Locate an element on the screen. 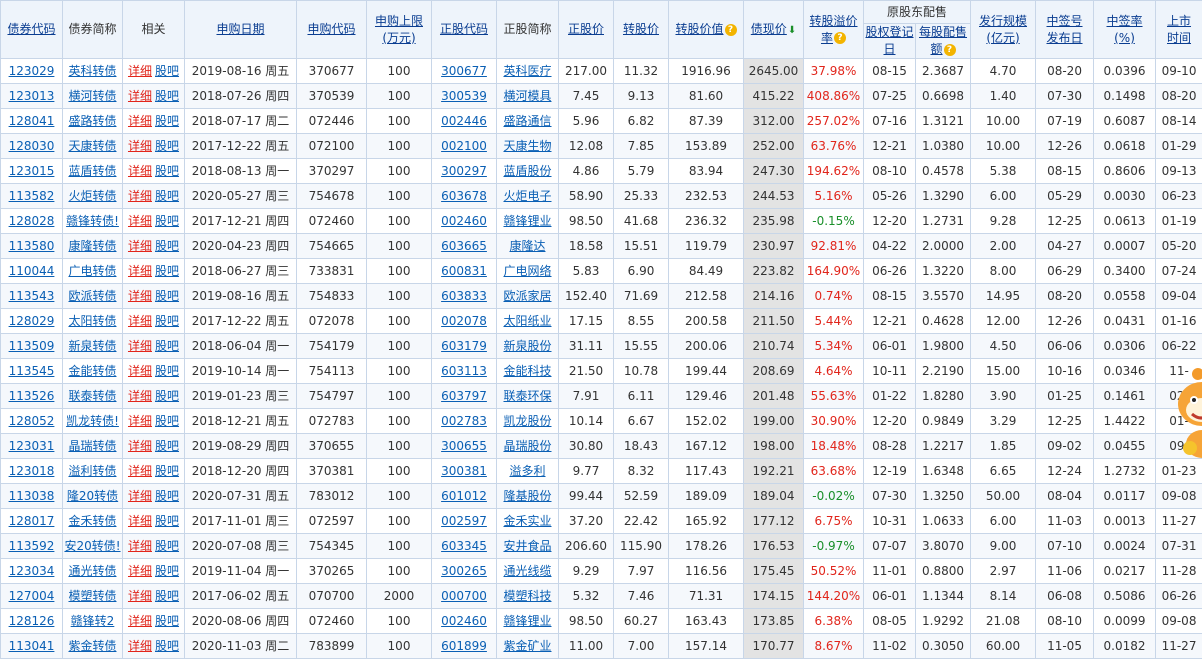  cell-stock-code-value: 603833 is located at coordinates (464, 296).